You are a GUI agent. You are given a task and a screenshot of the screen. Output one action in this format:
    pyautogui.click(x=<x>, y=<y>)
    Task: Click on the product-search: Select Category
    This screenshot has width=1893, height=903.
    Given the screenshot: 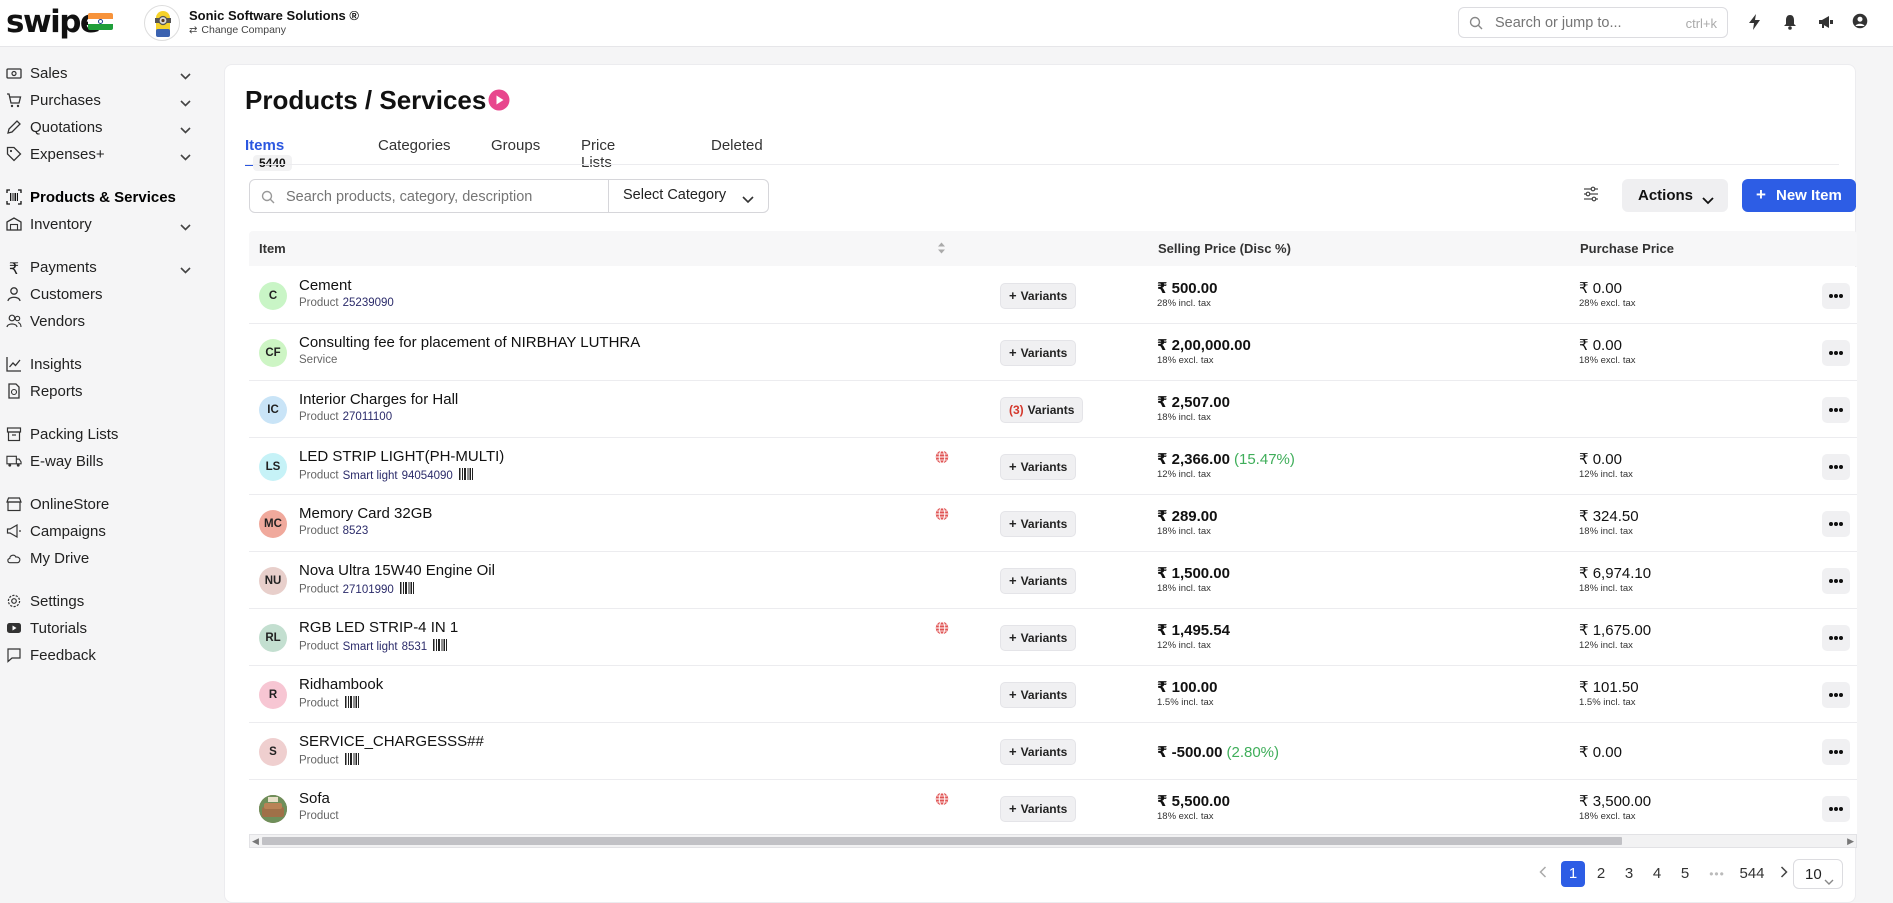 What is the action you would take?
    pyautogui.click(x=509, y=196)
    